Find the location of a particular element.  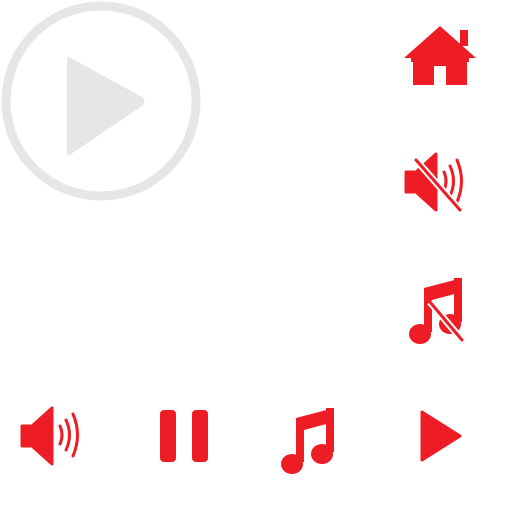

volume-mute-icon is located at coordinates (435, 182).